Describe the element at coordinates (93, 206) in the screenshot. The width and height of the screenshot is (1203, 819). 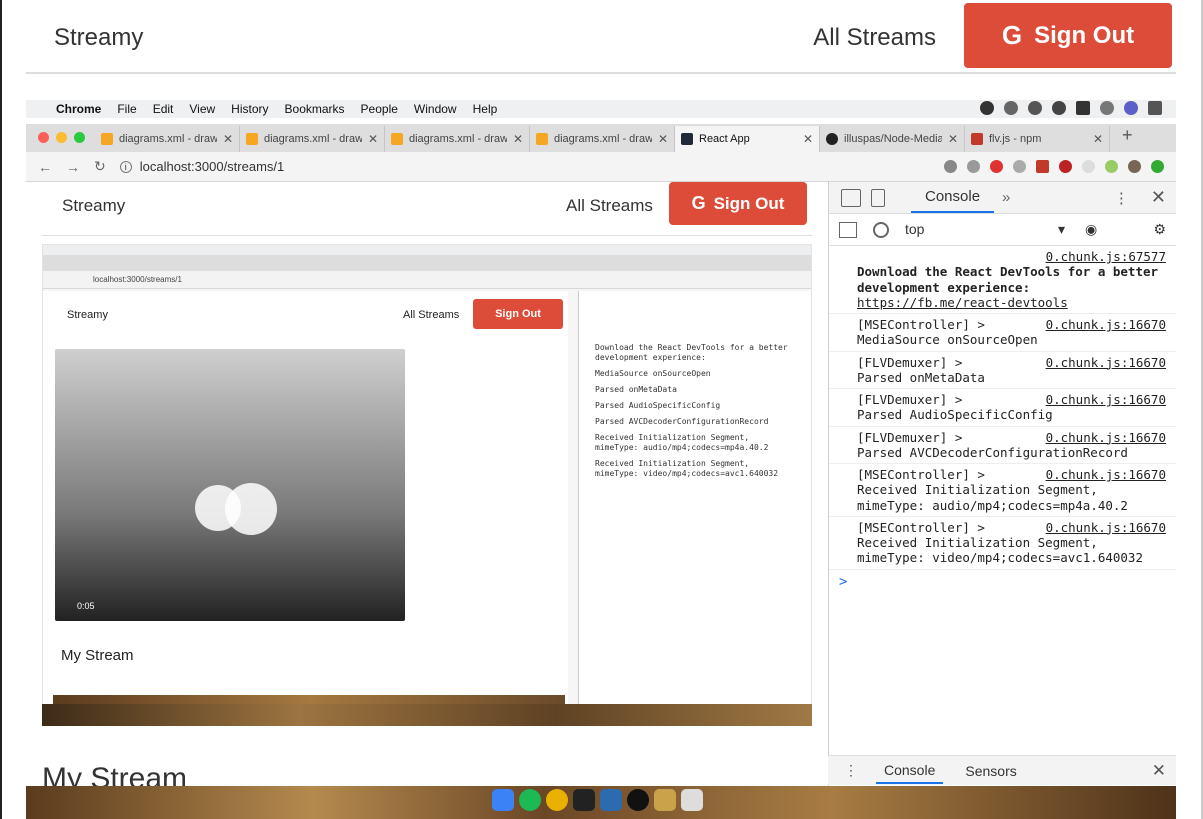
I see `inner-brand-link: Streamy` at that location.